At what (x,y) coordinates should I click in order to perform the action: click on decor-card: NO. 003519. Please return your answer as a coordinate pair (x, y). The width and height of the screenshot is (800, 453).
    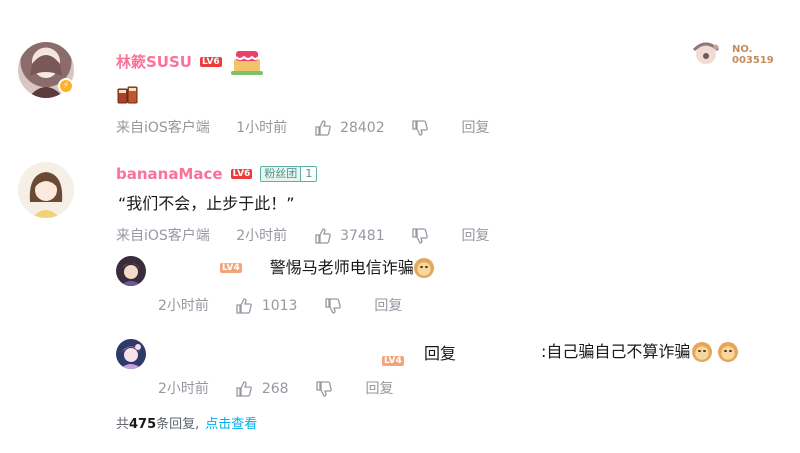
    Looking at the image, I should click on (732, 55).